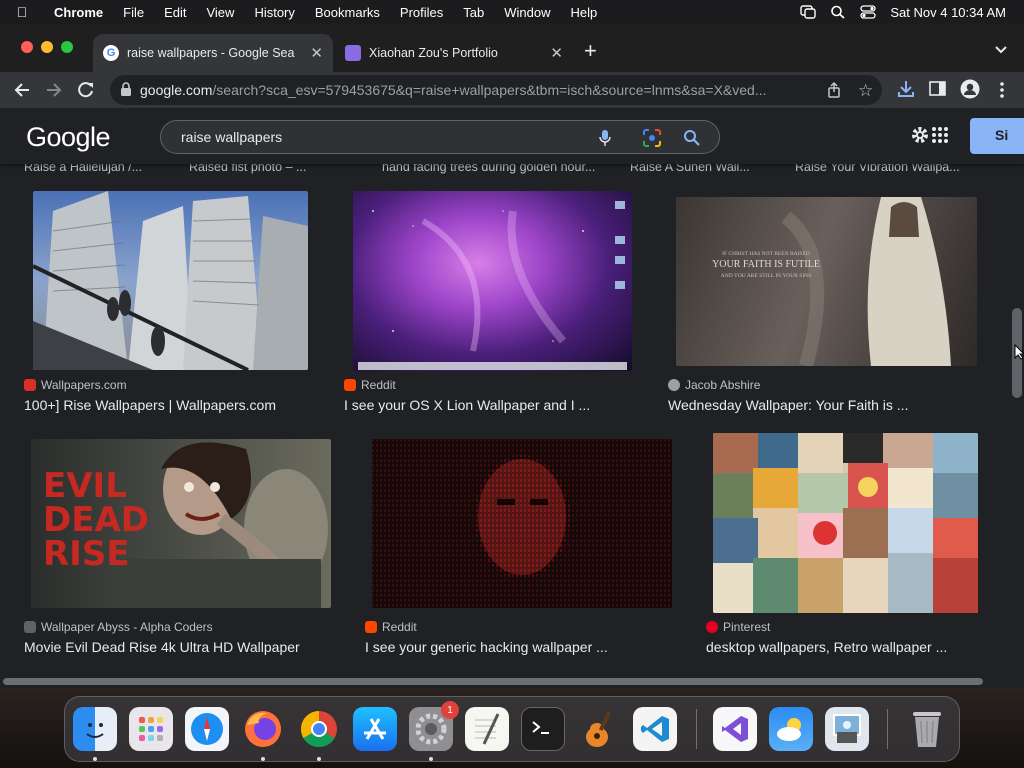 The image size is (1024, 768). I want to click on result-image: EVIL DEAD RISE, so click(181, 523).